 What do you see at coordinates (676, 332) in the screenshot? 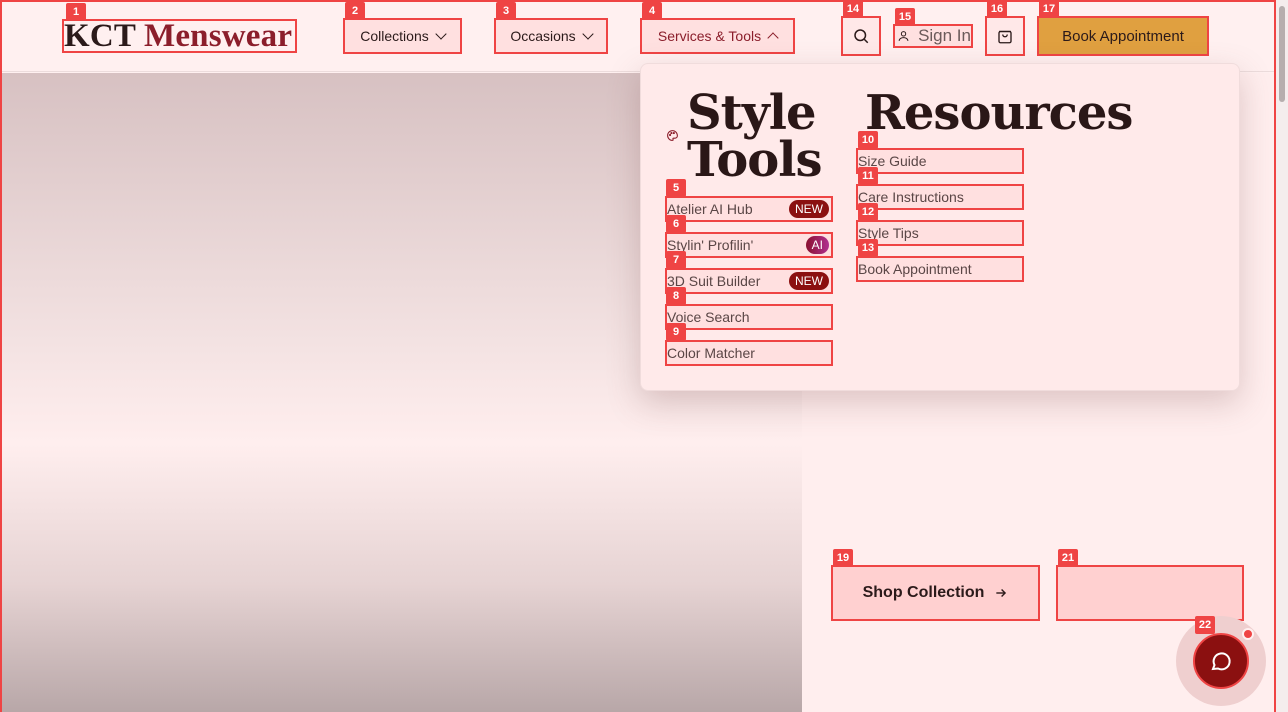
I see `annotation-tag: 9` at bounding box center [676, 332].